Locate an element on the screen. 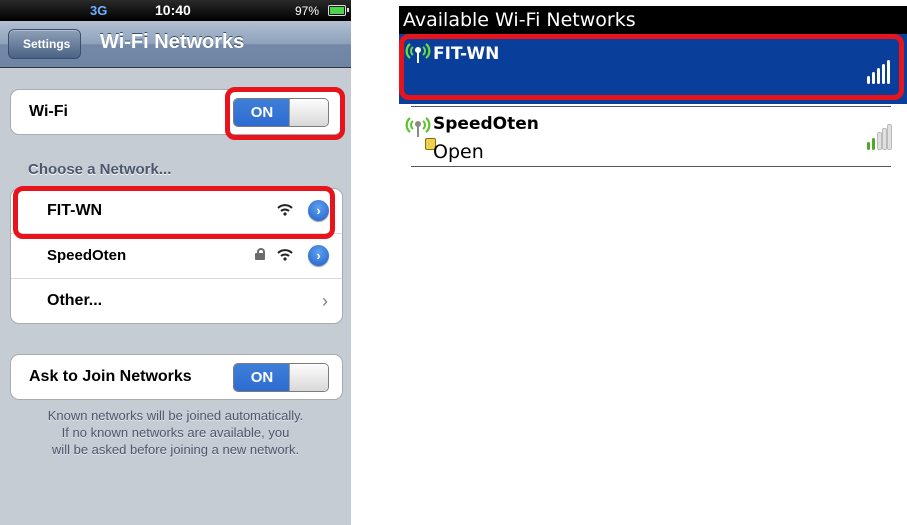 The image size is (907, 525). antenna-icon is located at coordinates (418, 127).